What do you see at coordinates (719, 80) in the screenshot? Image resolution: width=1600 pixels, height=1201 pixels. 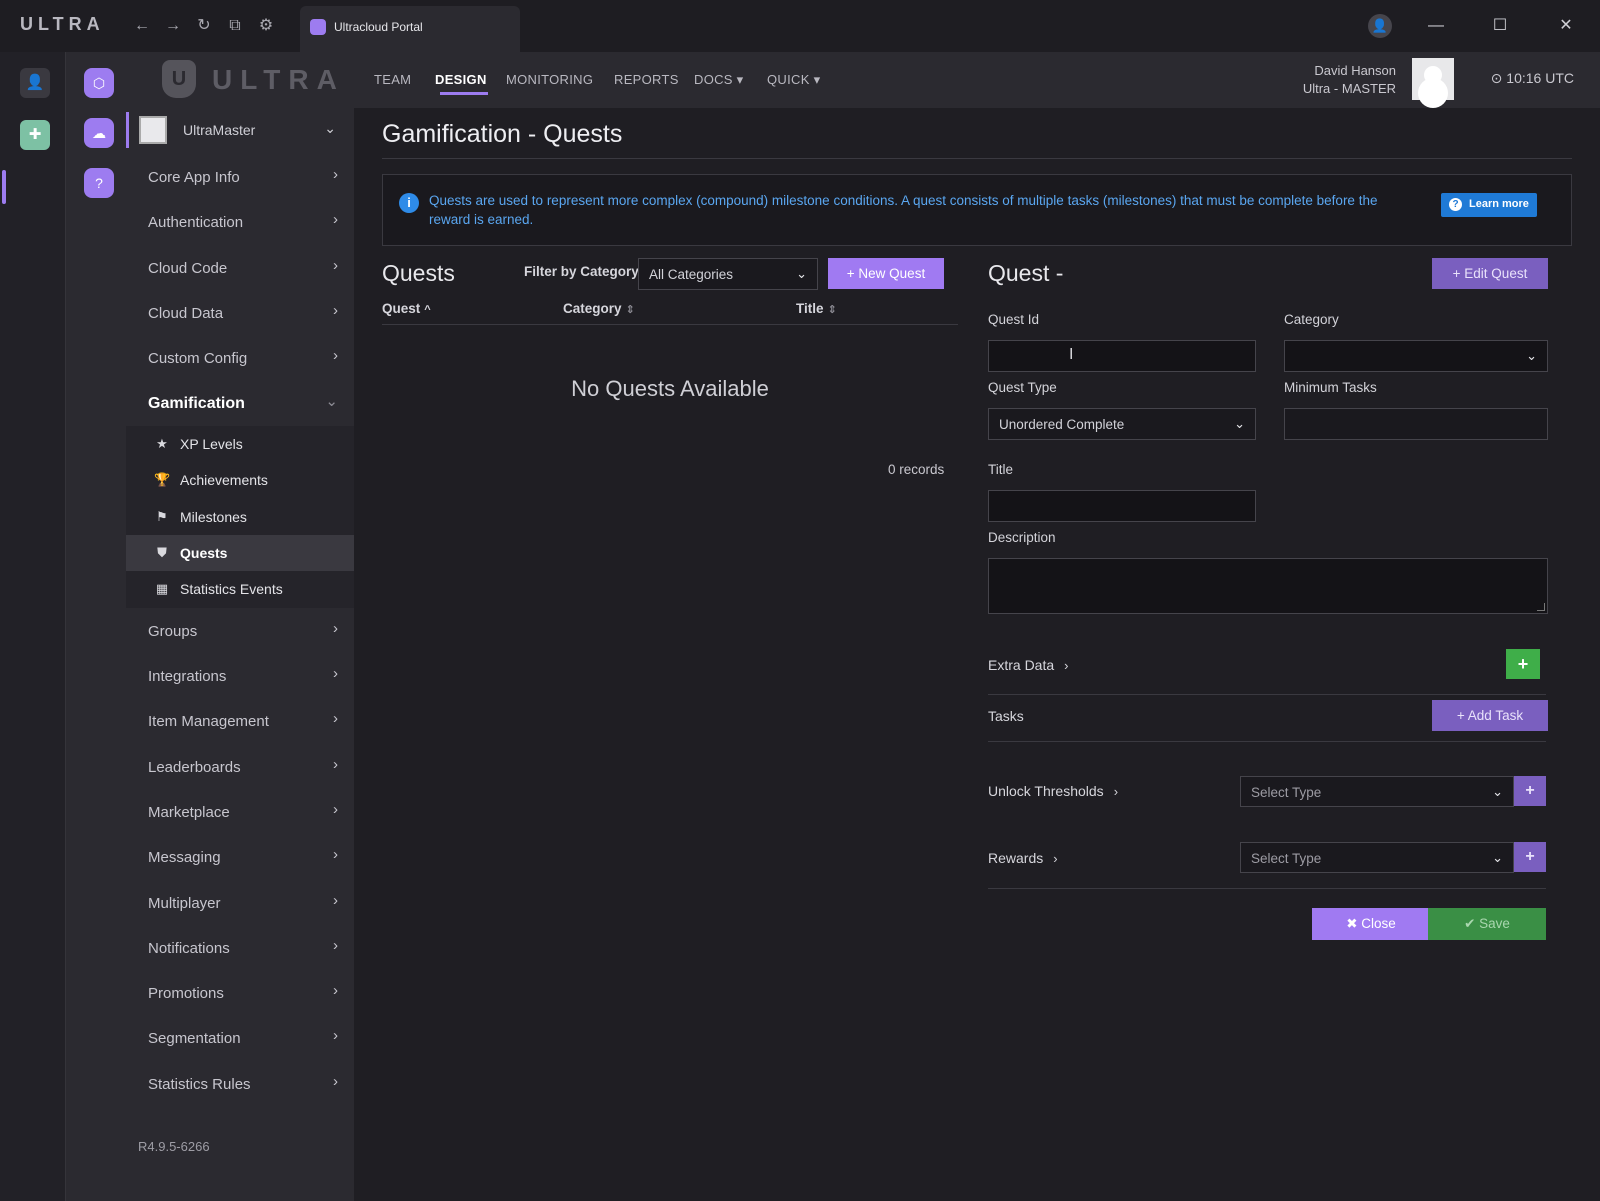 I see `nav-docs-dropdown: DOCS ▾` at bounding box center [719, 80].